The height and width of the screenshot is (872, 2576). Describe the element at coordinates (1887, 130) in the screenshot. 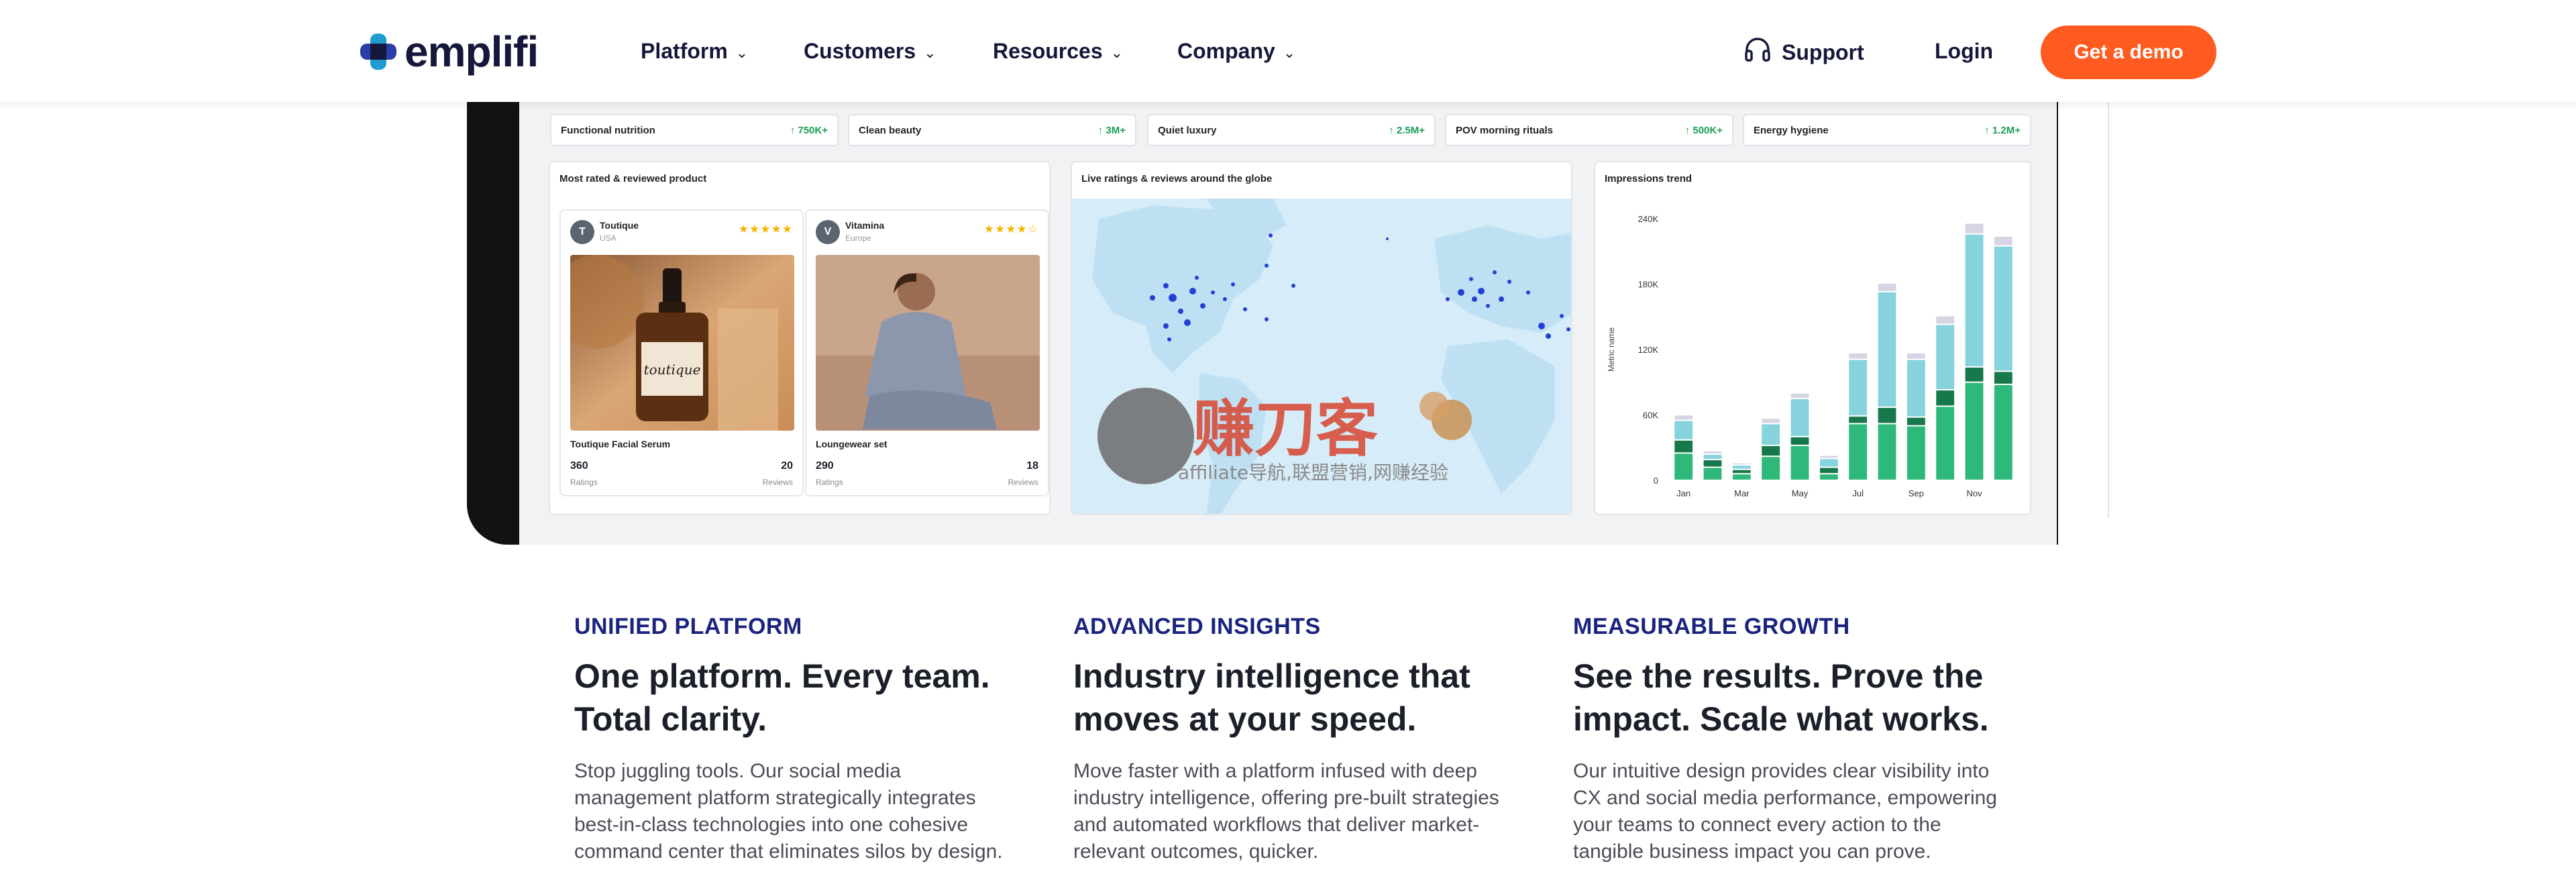

I see `trend-chip: Energy hygiene ↑ 1.2M+` at that location.